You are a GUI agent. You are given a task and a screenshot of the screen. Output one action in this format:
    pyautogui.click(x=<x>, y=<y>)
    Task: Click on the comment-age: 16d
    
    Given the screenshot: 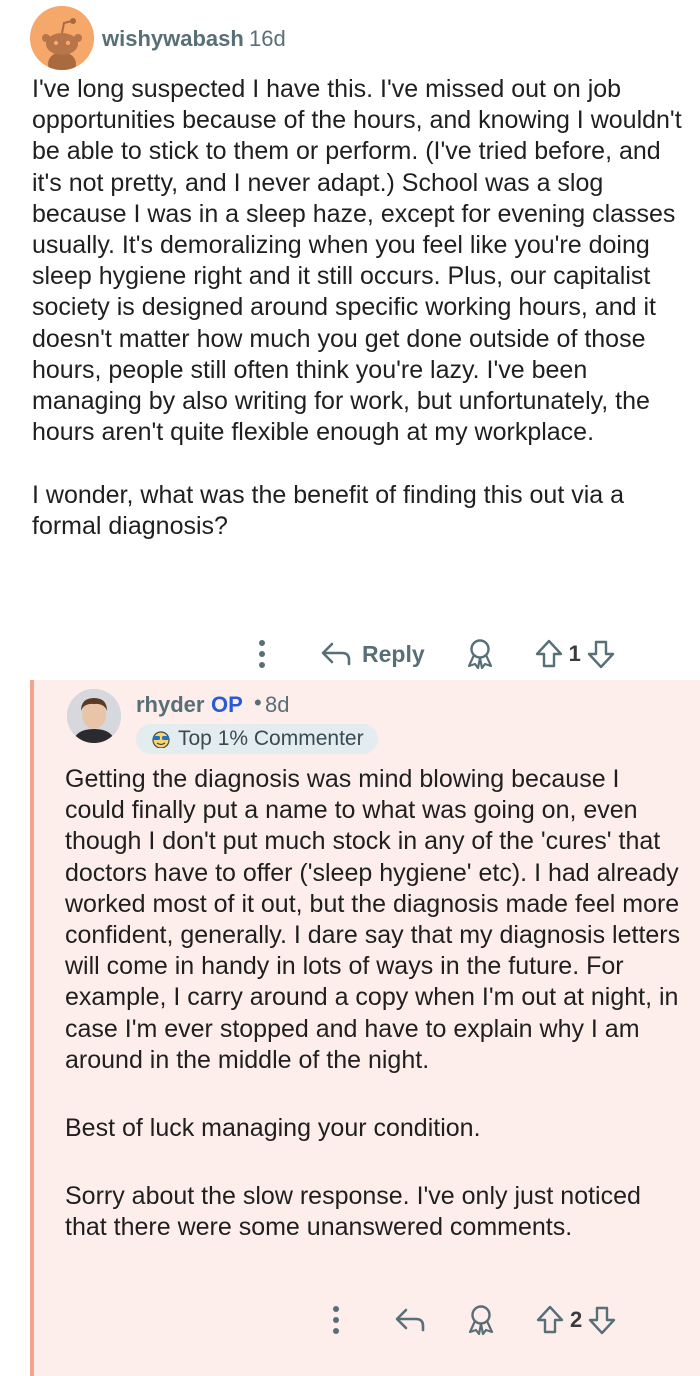 What is the action you would take?
    pyautogui.click(x=267, y=38)
    